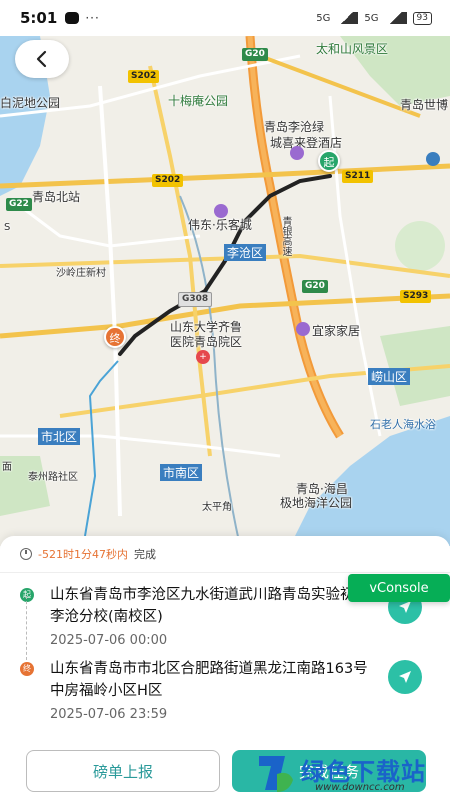 Image resolution: width=450 pixels, height=800 pixels. What do you see at coordinates (225, 572) in the screenshot?
I see `divider` at bounding box center [225, 572].